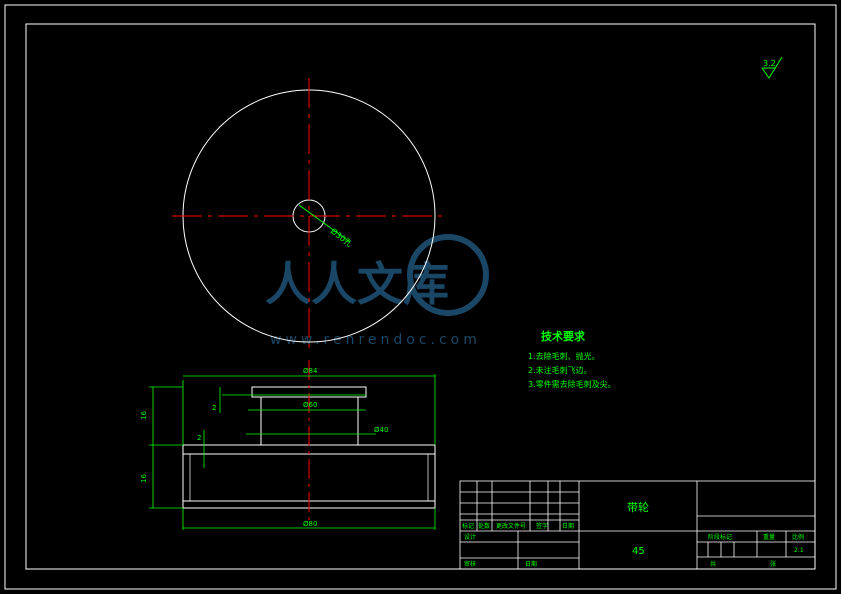 Image resolution: width=841 pixels, height=594 pixels. What do you see at coordinates (144, 478) in the screenshot?
I see `height2-dimension: 16` at bounding box center [144, 478].